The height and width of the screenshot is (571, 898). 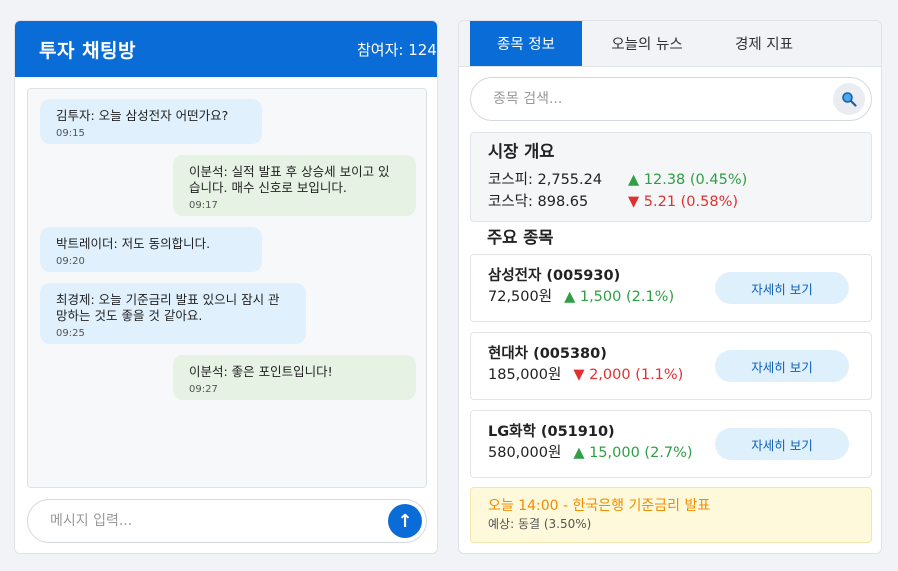 I want to click on message-text: 박트레이더: 저도 동의합니다., so click(x=133, y=243).